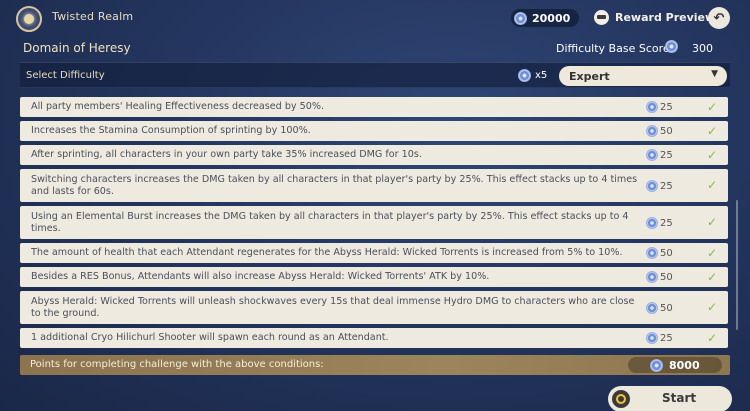 The width and height of the screenshot is (750, 411). I want to click on base-score-label: Difficulty Base Score, so click(613, 48).